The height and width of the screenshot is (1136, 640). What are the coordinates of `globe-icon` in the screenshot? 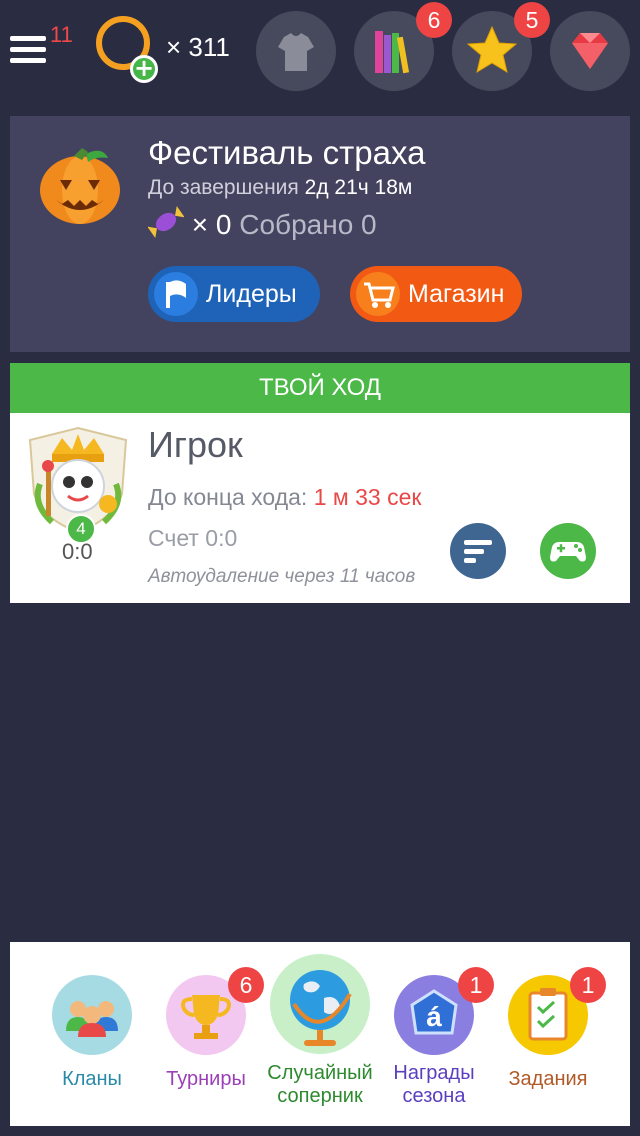 It's located at (321, 1008).